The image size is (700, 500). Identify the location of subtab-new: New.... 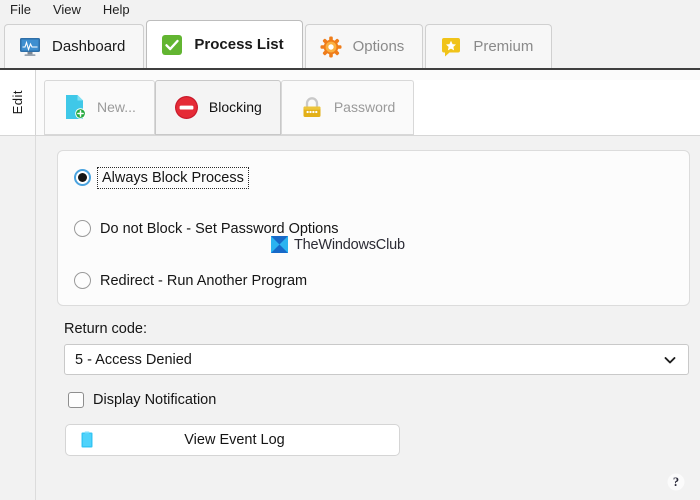
(99, 107).